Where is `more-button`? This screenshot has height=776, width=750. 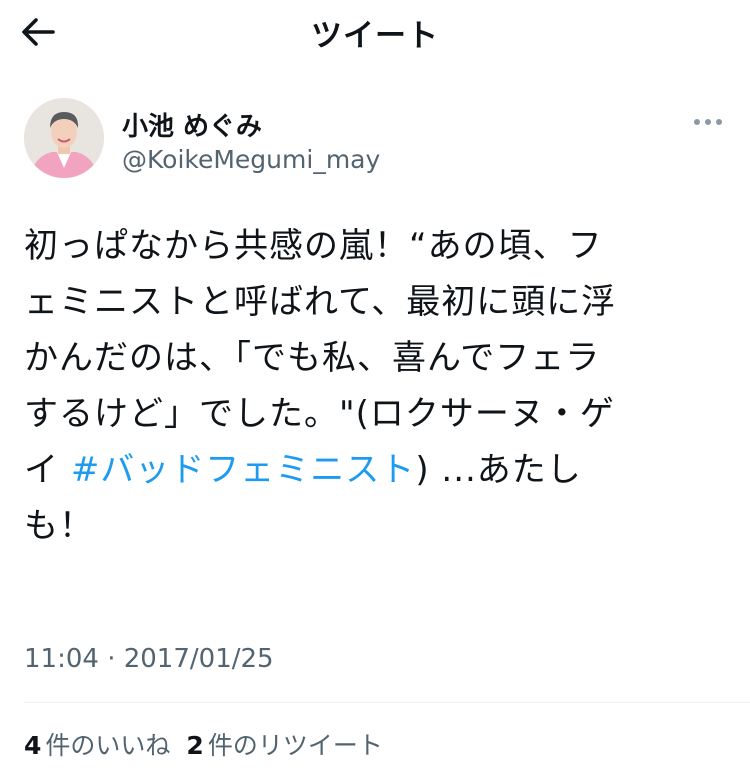 more-button is located at coordinates (708, 122).